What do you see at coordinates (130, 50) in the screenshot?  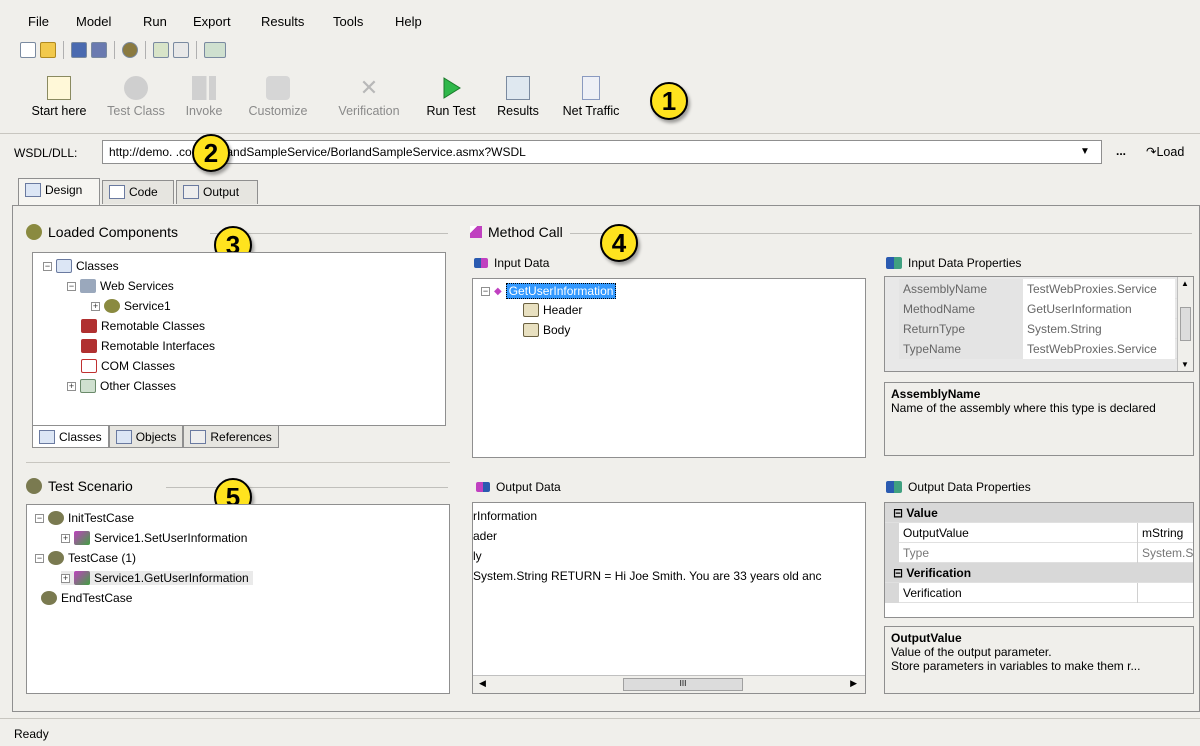 I see `components-icon` at bounding box center [130, 50].